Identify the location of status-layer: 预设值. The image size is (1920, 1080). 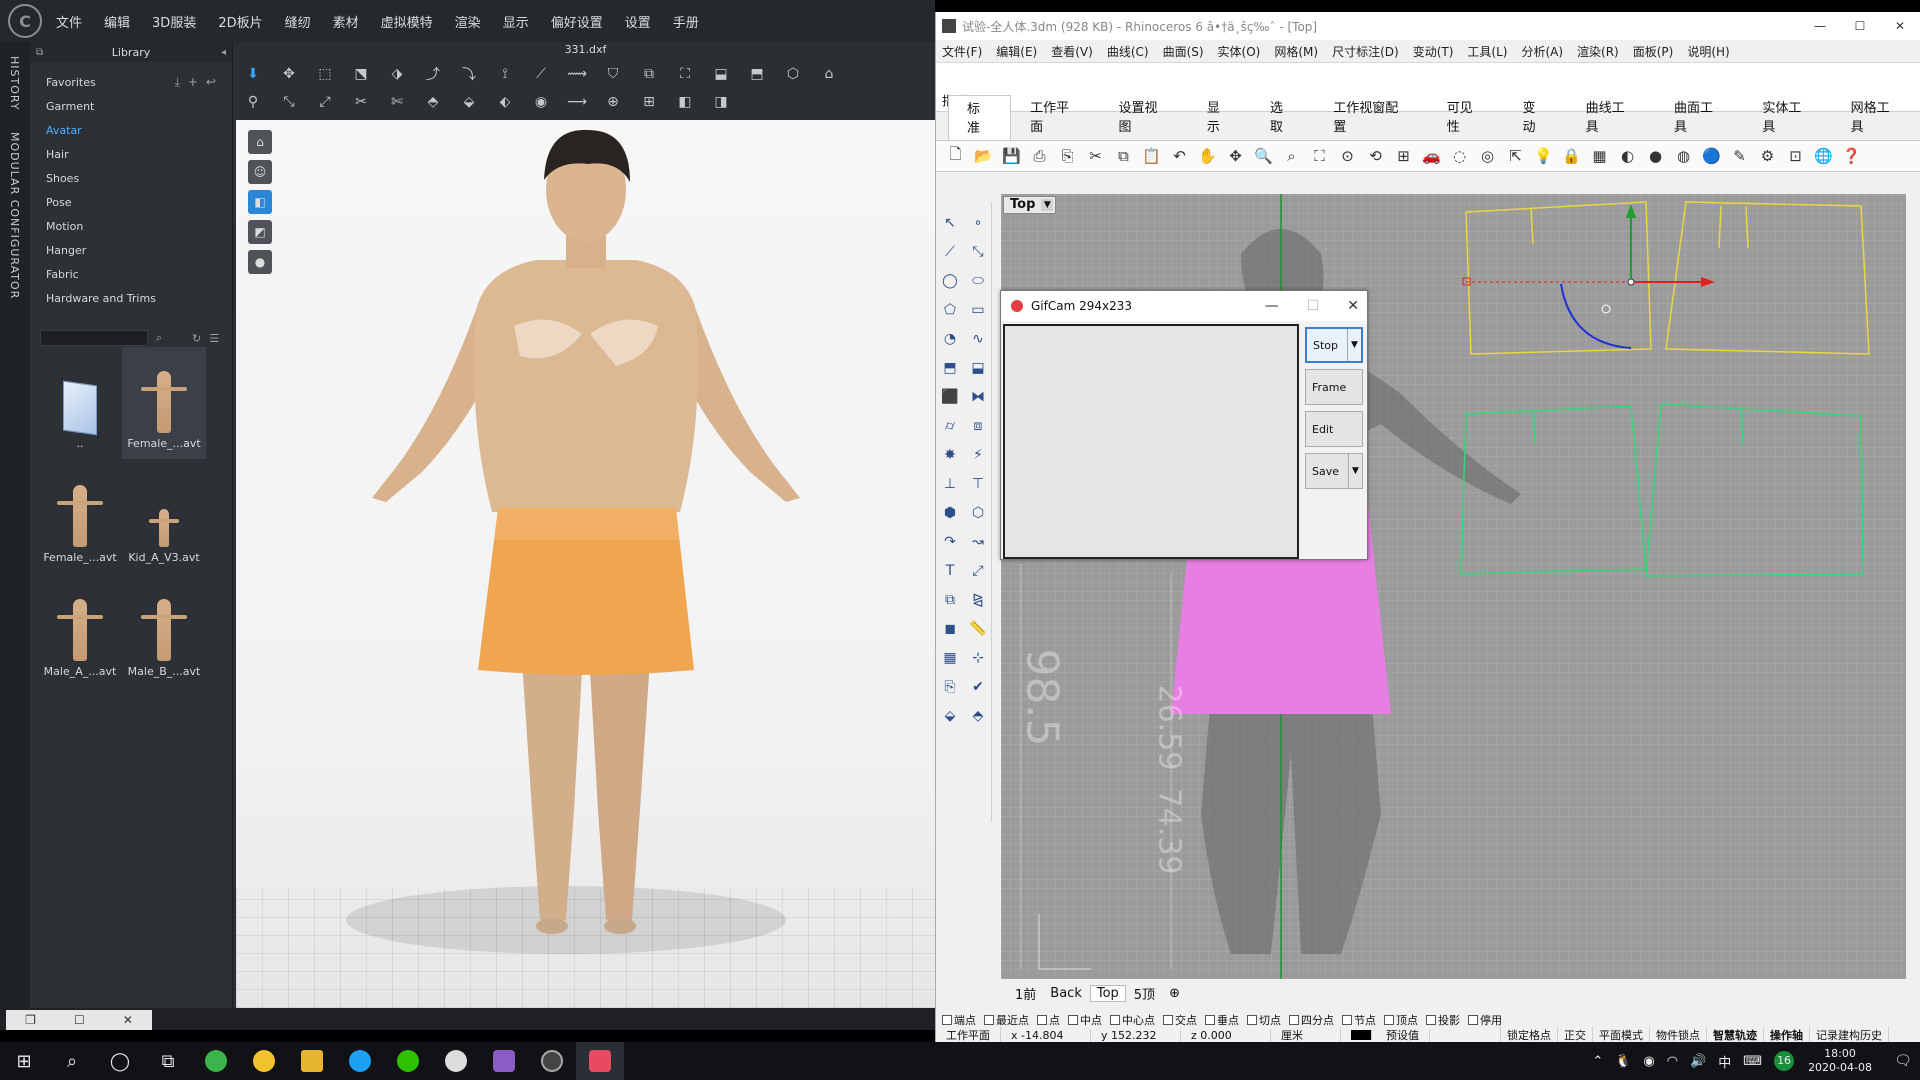
(1421, 1035).